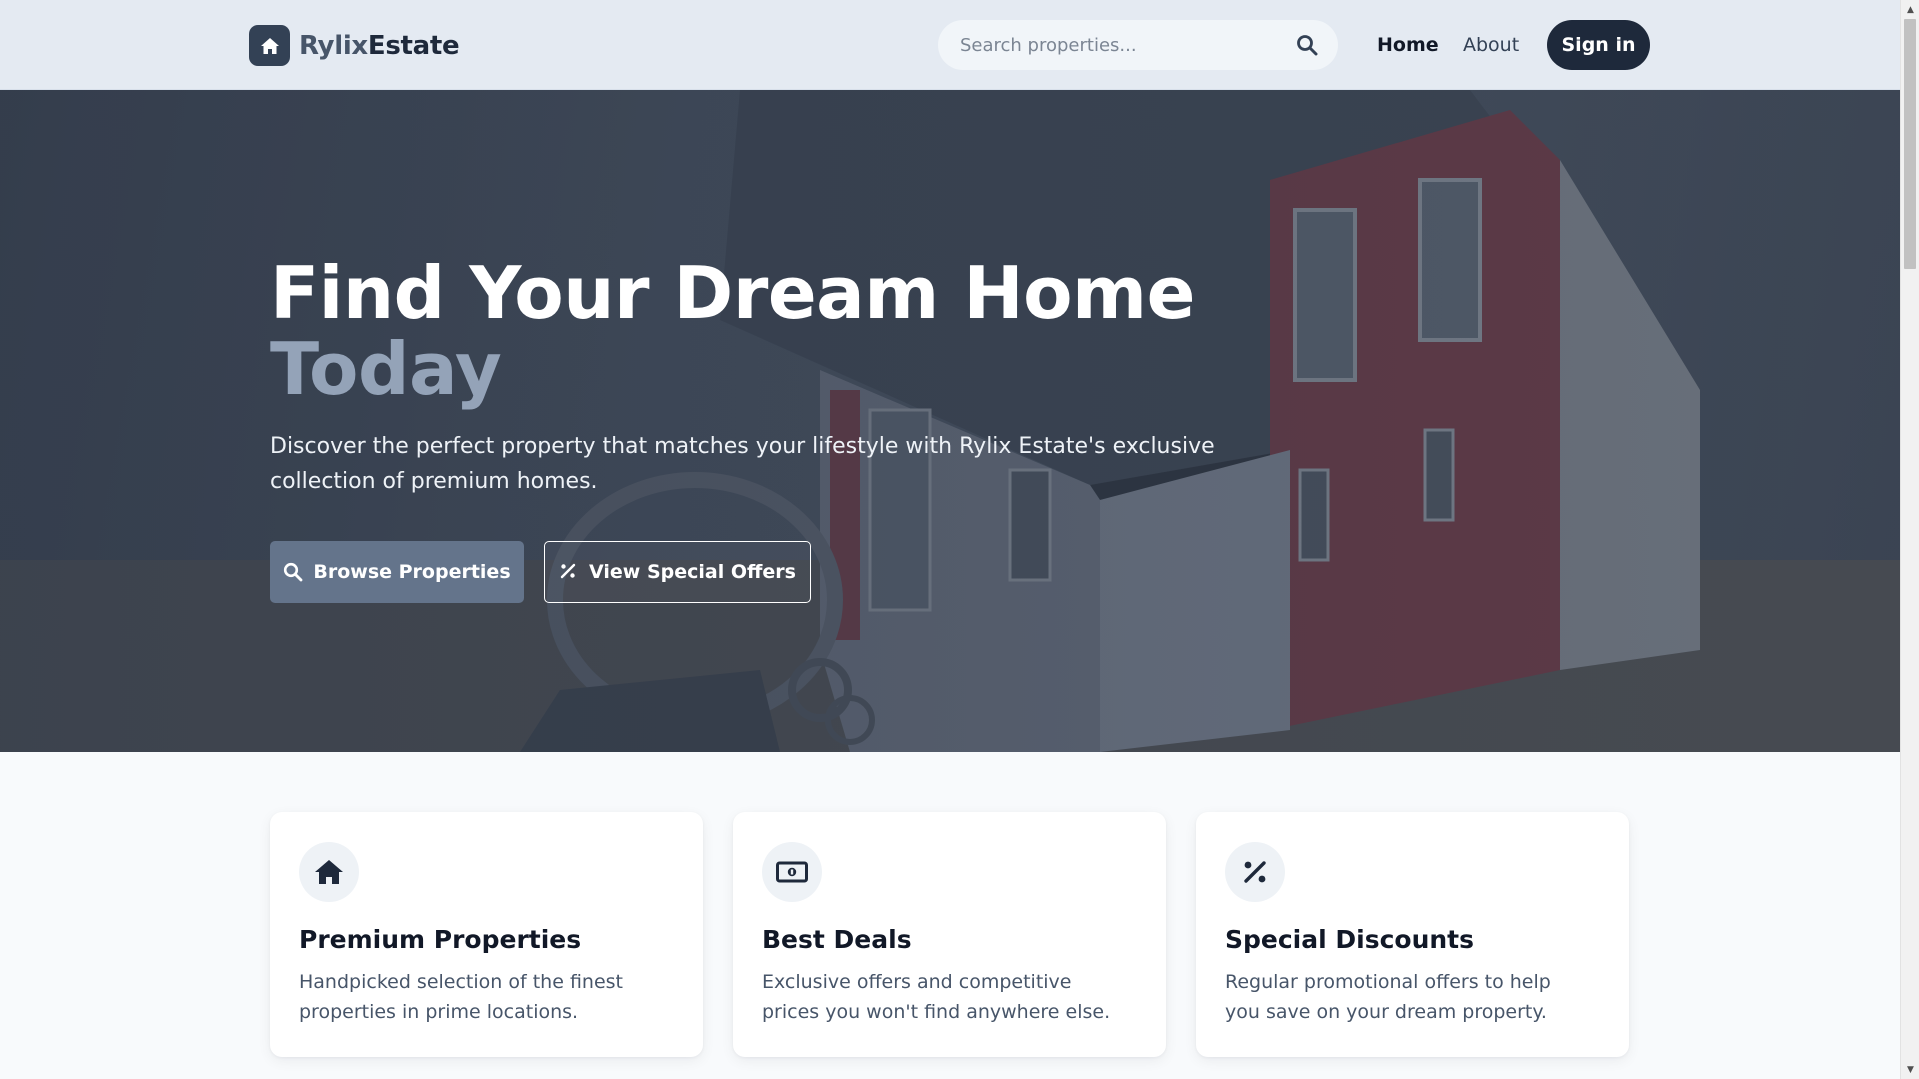  I want to click on hero-actions: Browse Properties View Special Offers, so click(770, 572).